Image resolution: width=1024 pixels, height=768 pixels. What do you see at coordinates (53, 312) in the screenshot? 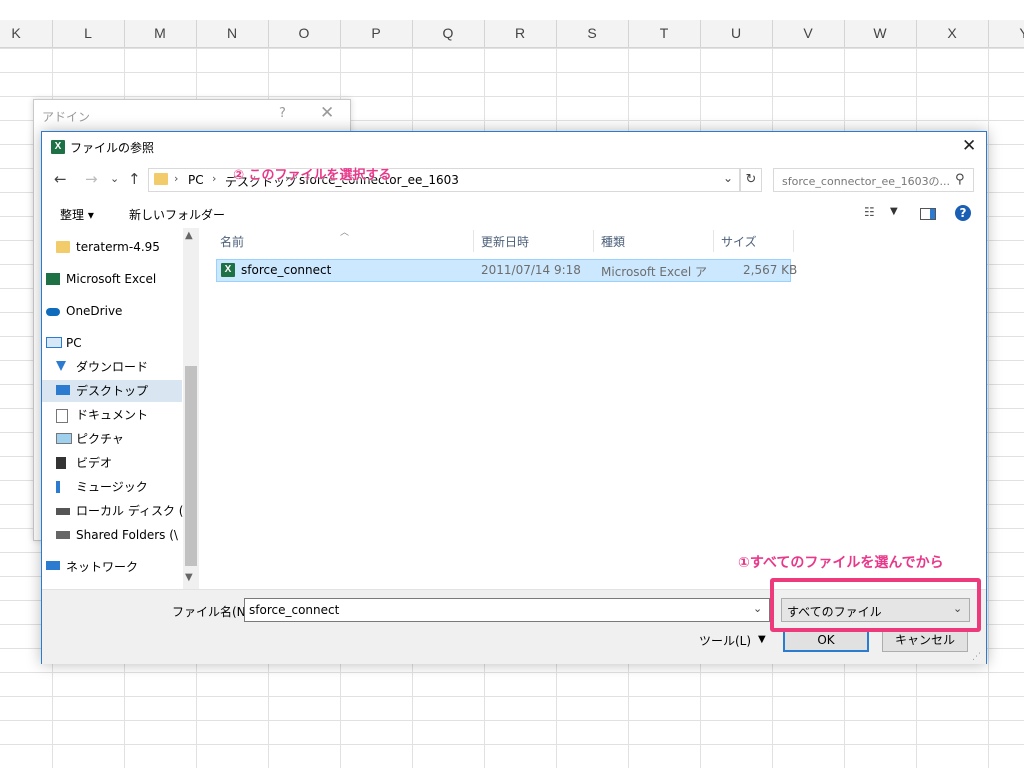
I see `onedrive-icon` at bounding box center [53, 312].